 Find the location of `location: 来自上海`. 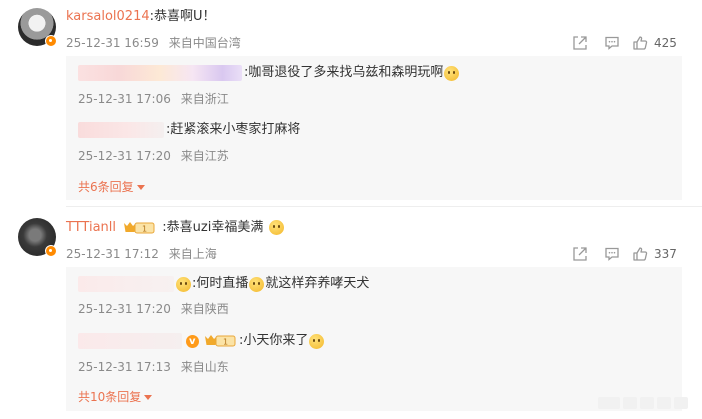

location: 来自上海 is located at coordinates (192, 254).